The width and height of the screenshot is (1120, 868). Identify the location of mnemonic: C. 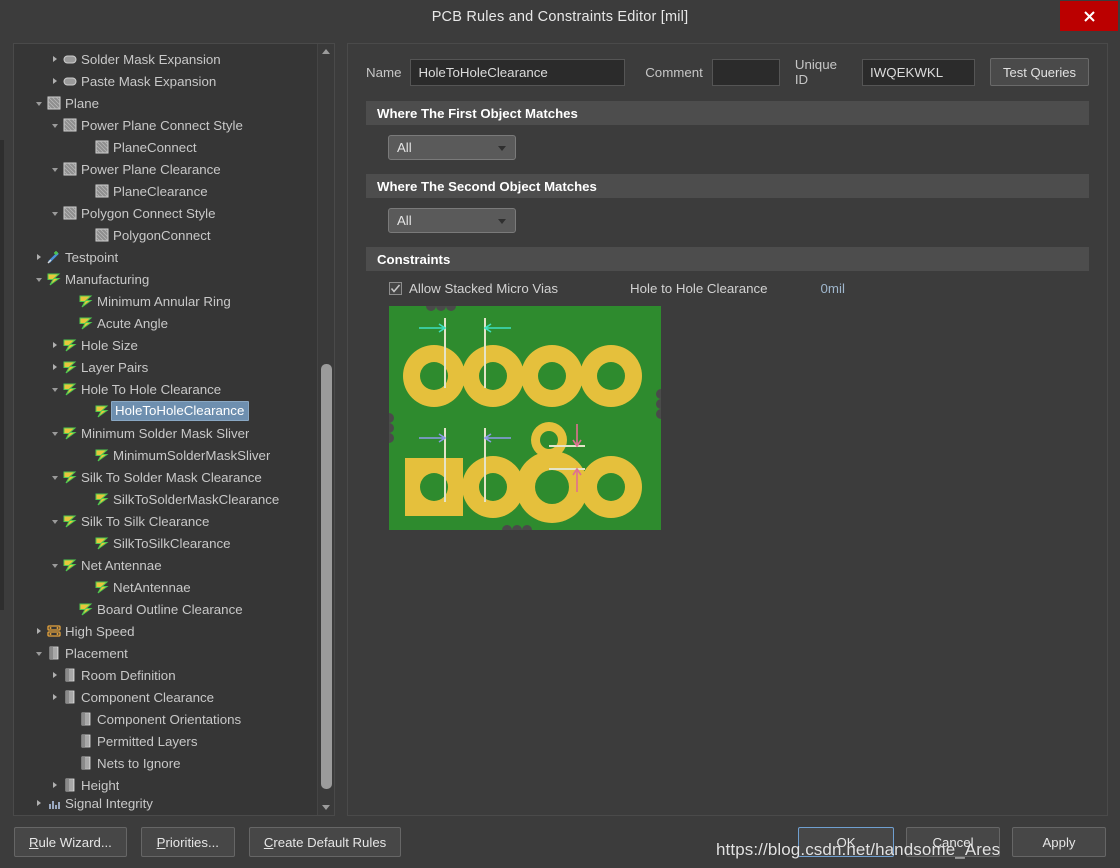
(268, 842).